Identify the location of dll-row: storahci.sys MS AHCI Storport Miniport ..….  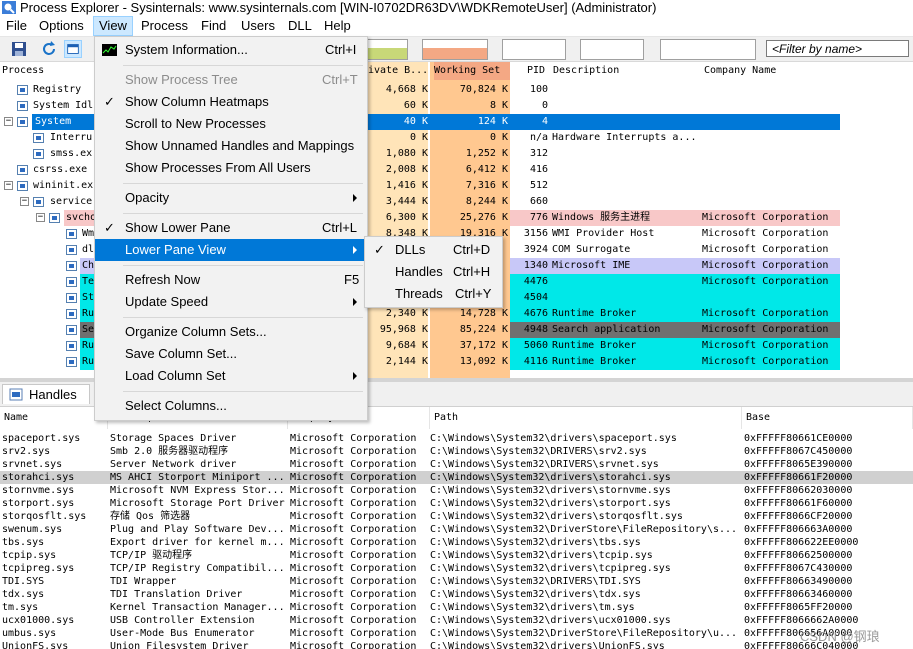
(456, 477).